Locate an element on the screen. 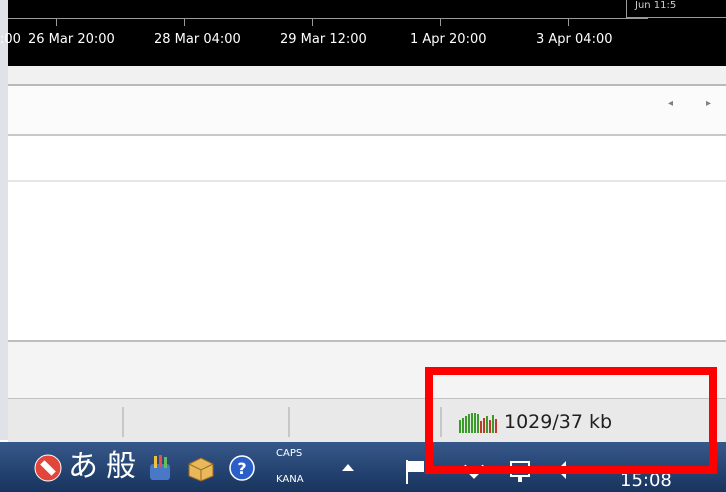 The image size is (726, 492). show-hidden-icons-icon is located at coordinates (348, 467).